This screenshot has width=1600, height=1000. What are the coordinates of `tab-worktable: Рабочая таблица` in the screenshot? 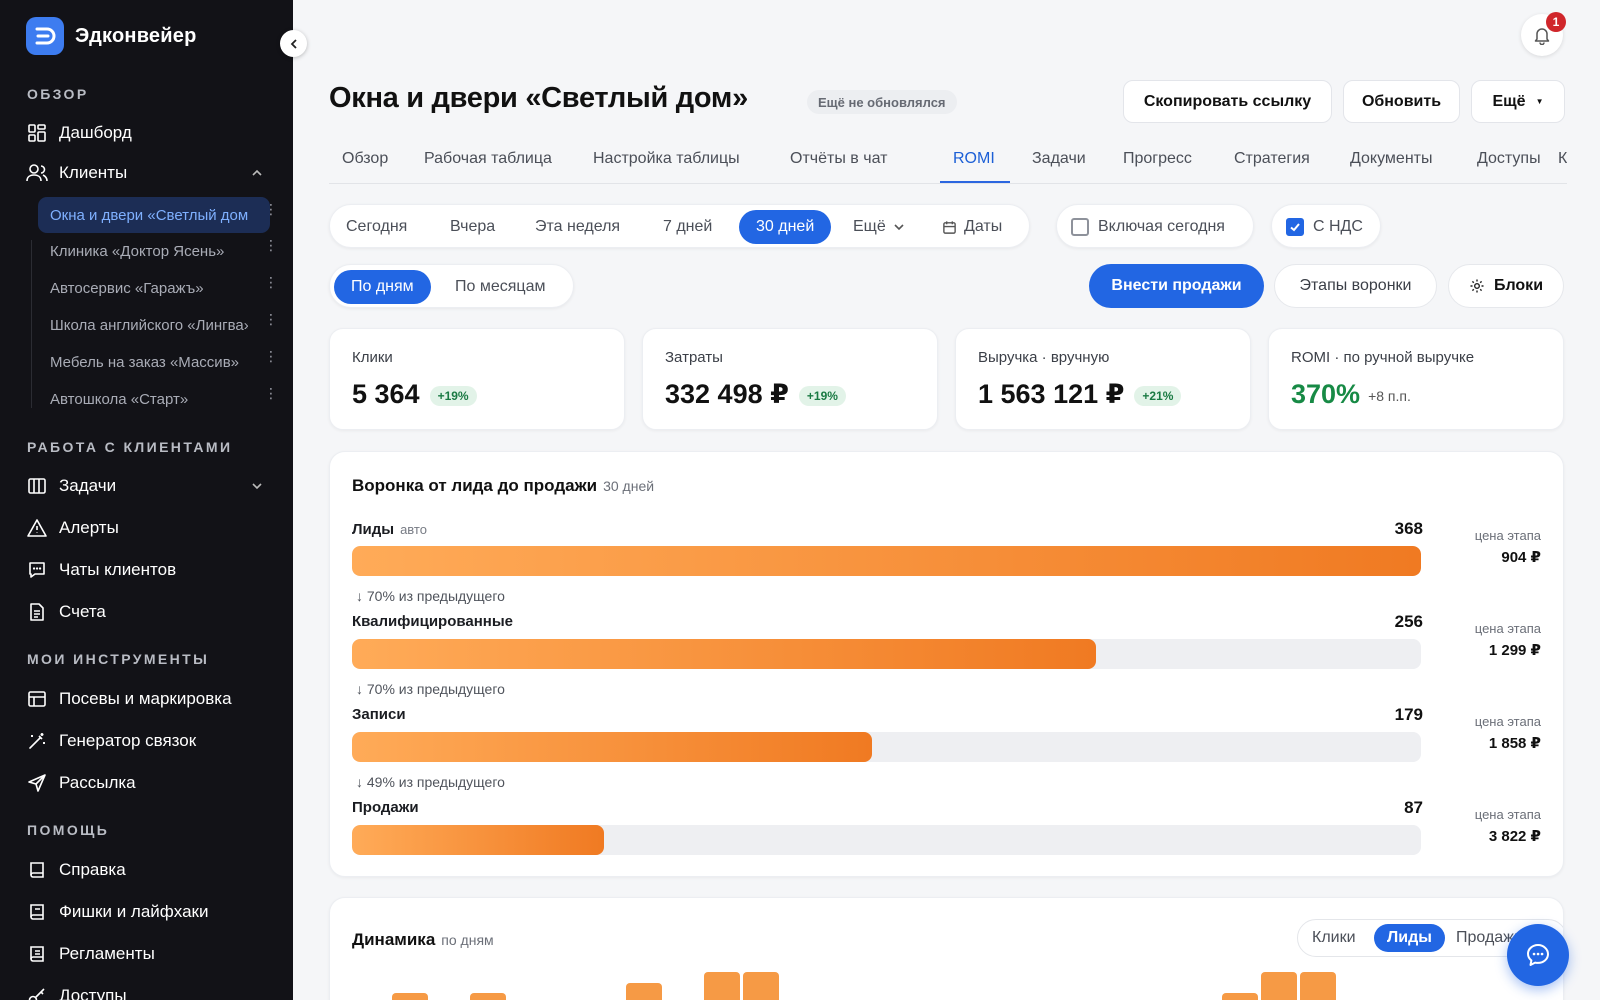 It's located at (488, 159).